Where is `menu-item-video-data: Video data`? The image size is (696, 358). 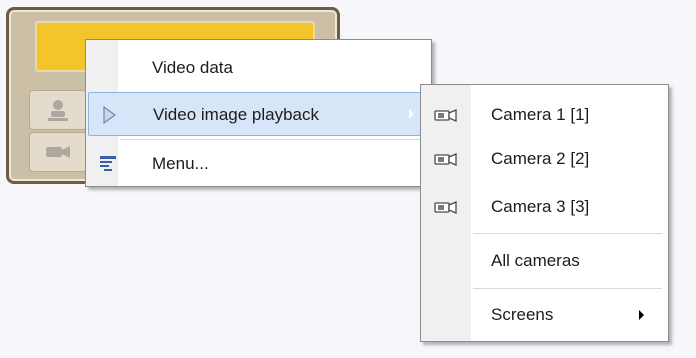
menu-item-video-data: Video data is located at coordinates (258, 68).